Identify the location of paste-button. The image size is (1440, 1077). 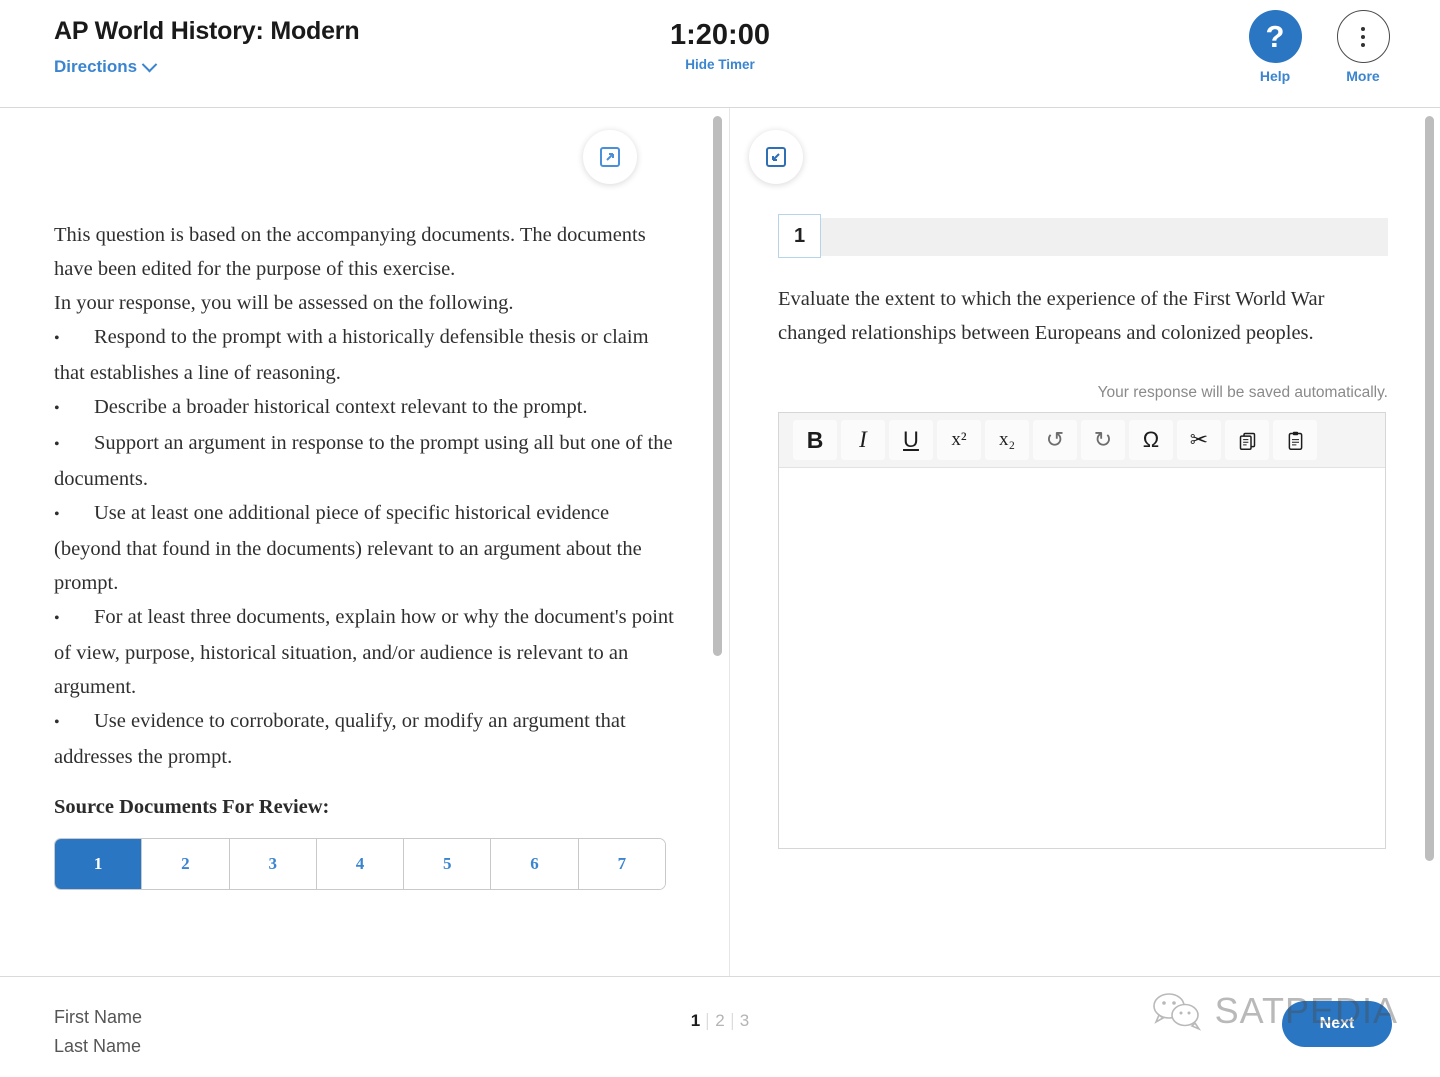
(1295, 440).